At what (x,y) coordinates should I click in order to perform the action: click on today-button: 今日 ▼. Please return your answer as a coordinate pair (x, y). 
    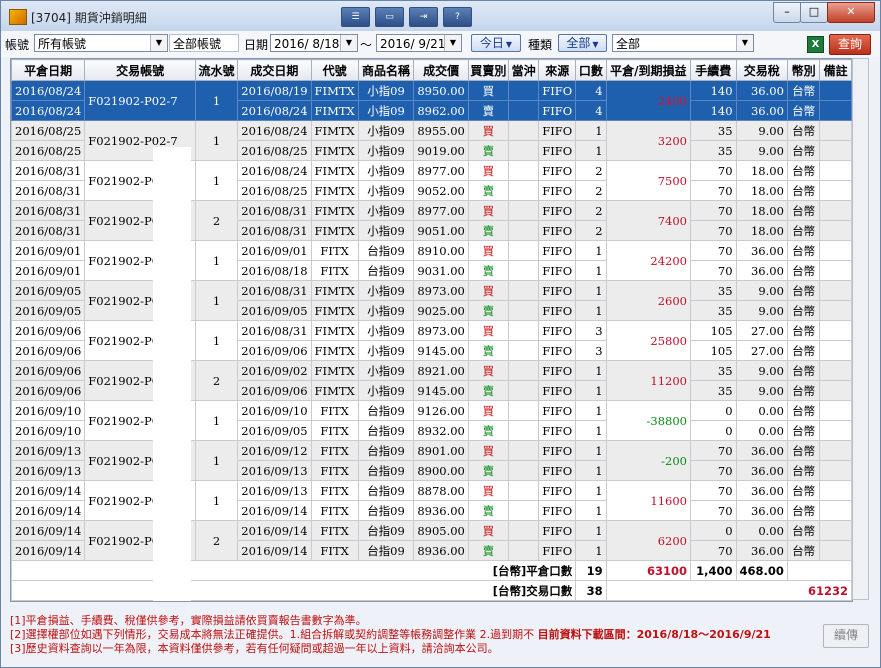
    Looking at the image, I should click on (496, 43).